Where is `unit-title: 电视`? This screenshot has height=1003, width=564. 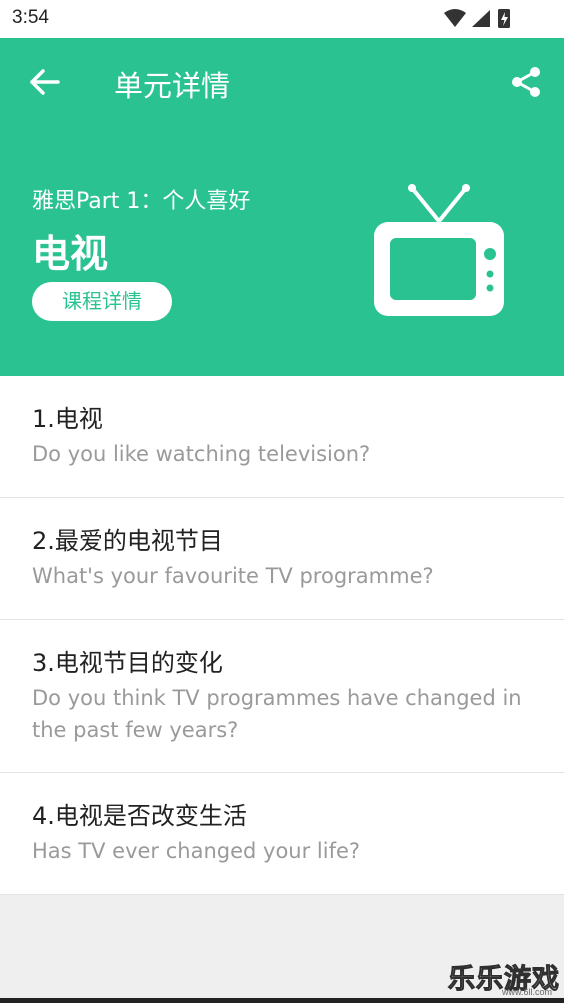
unit-title: 电视 is located at coordinates (70, 254).